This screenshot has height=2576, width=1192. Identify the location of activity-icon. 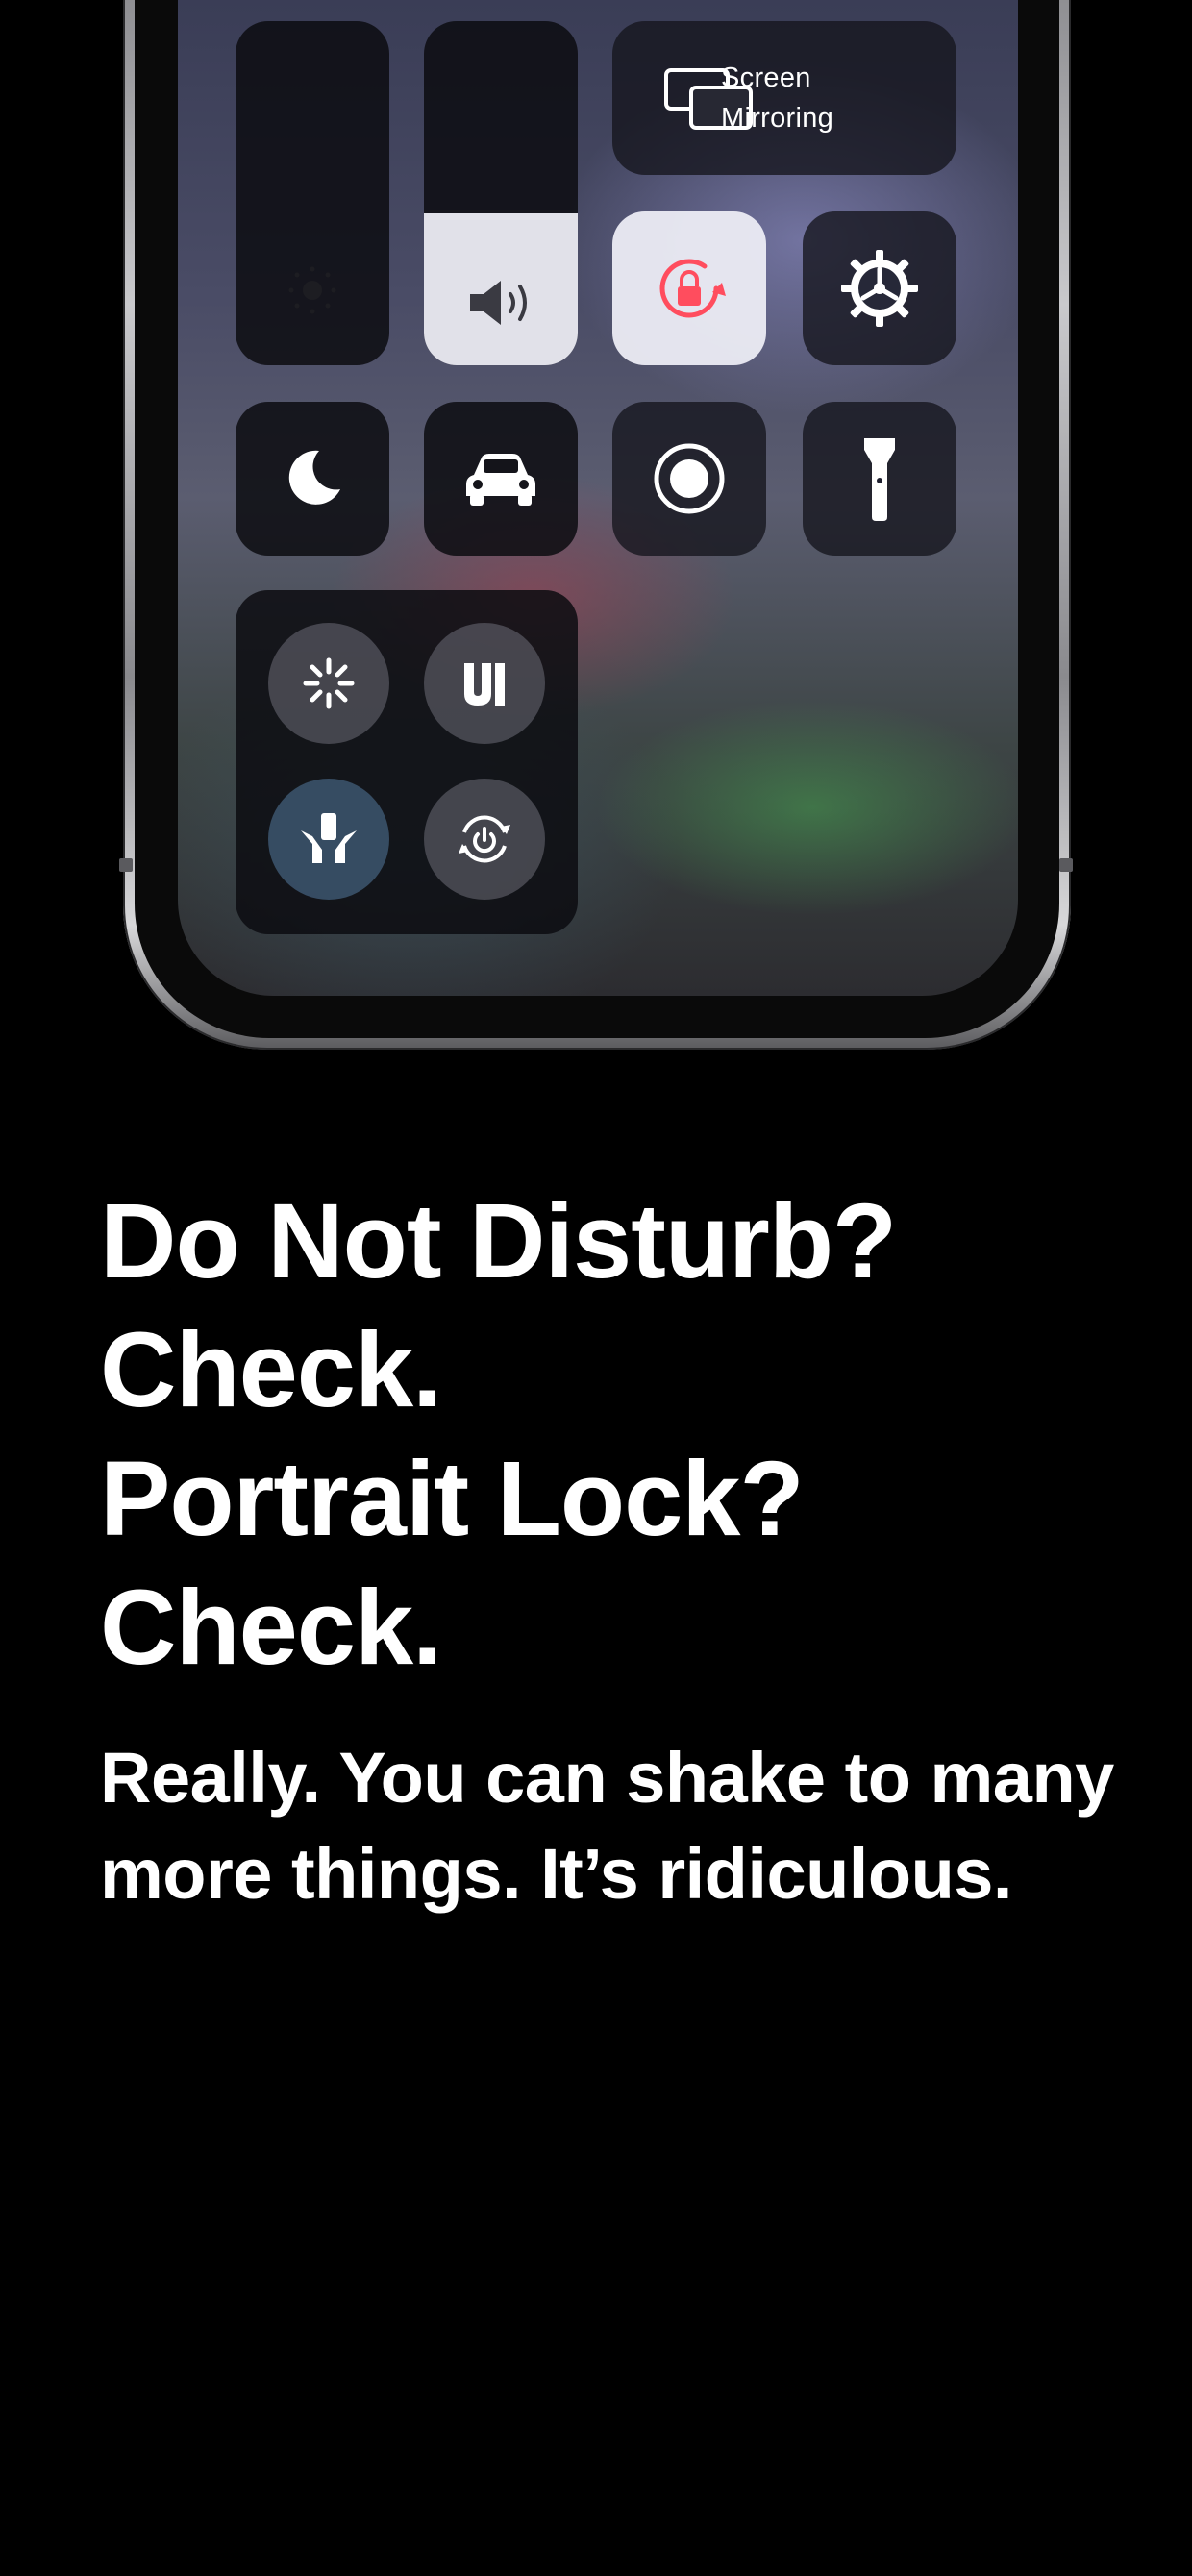
(329, 683).